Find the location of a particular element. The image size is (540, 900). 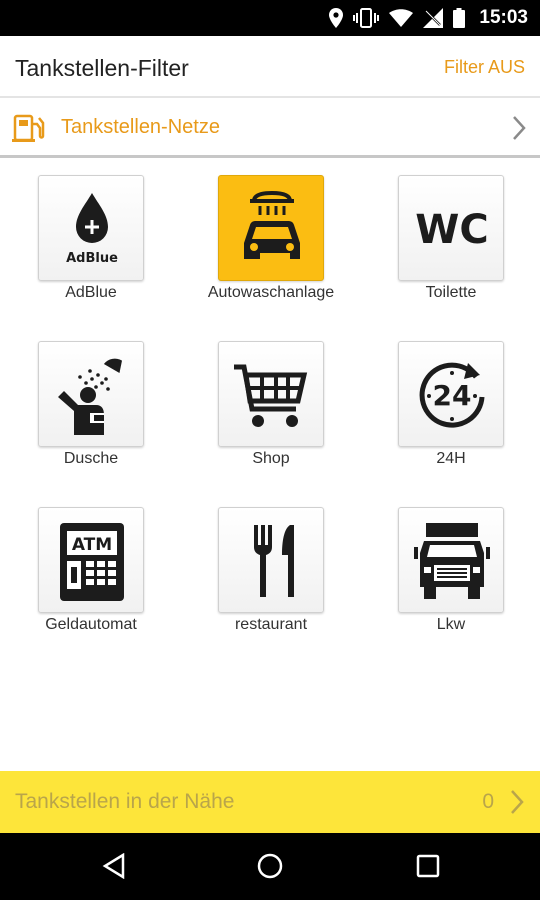

wc-icon-text: WC is located at coordinates (451, 230).